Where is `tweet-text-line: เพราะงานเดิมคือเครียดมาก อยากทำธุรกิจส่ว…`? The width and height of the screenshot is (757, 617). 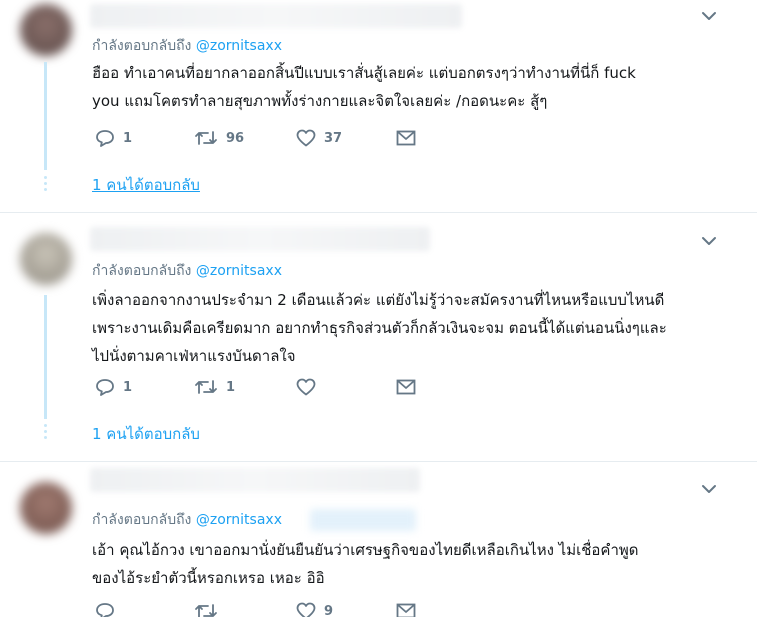
tweet-text-line: เพราะงานเดิมคือเครียดมาก อยากทำธุรกิจส่ว… is located at coordinates (379, 328).